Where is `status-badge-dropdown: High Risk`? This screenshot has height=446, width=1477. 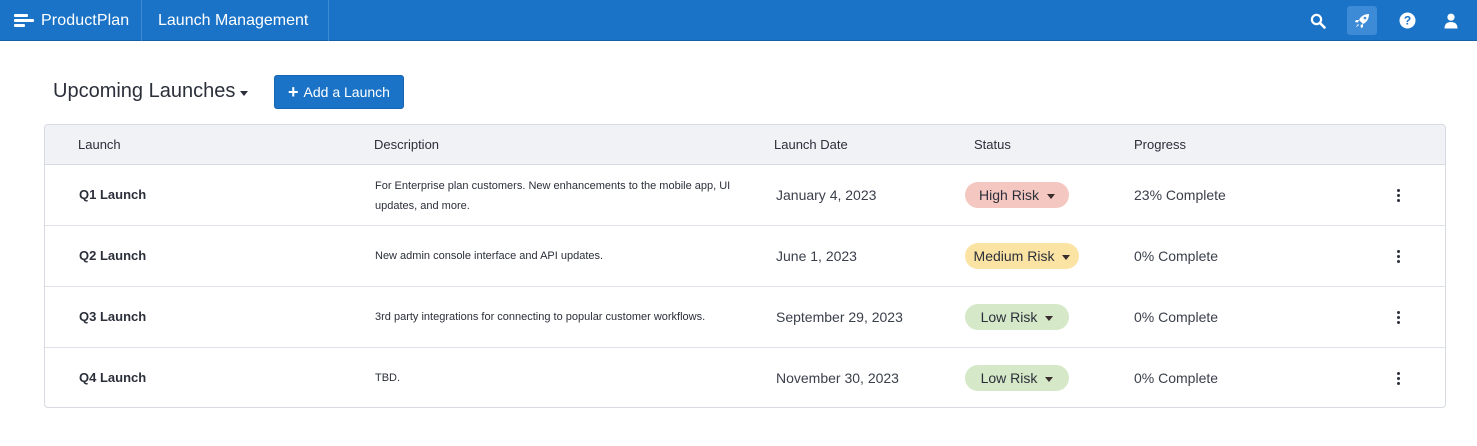 status-badge-dropdown: High Risk is located at coordinates (1017, 195).